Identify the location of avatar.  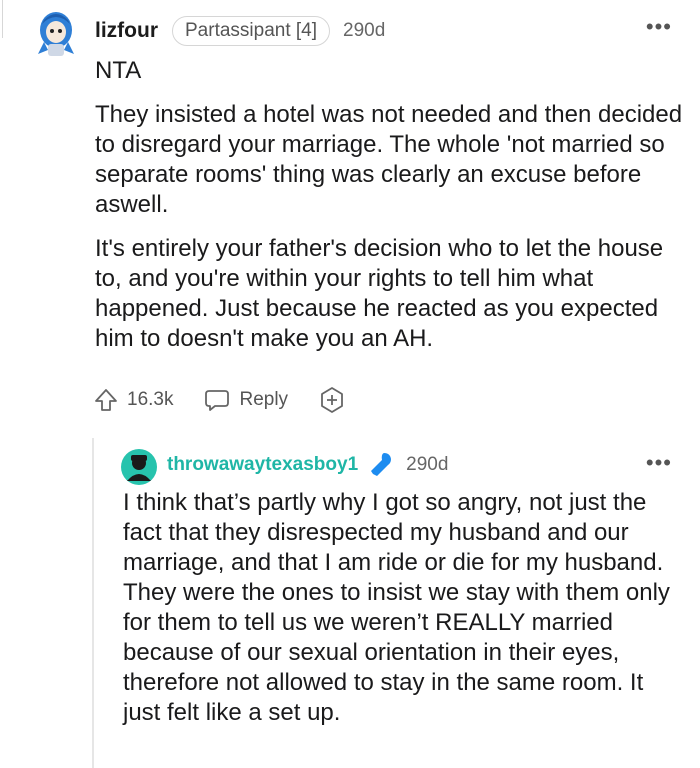
(56, 34).